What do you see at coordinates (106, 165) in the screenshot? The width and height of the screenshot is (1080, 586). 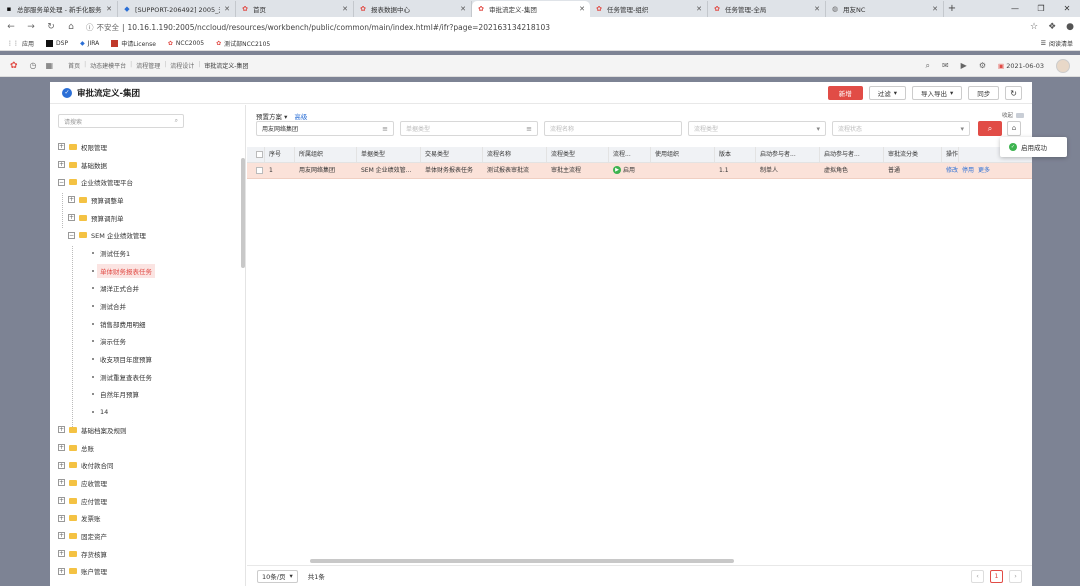 I see `tree-node: + 基础数据` at bounding box center [106, 165].